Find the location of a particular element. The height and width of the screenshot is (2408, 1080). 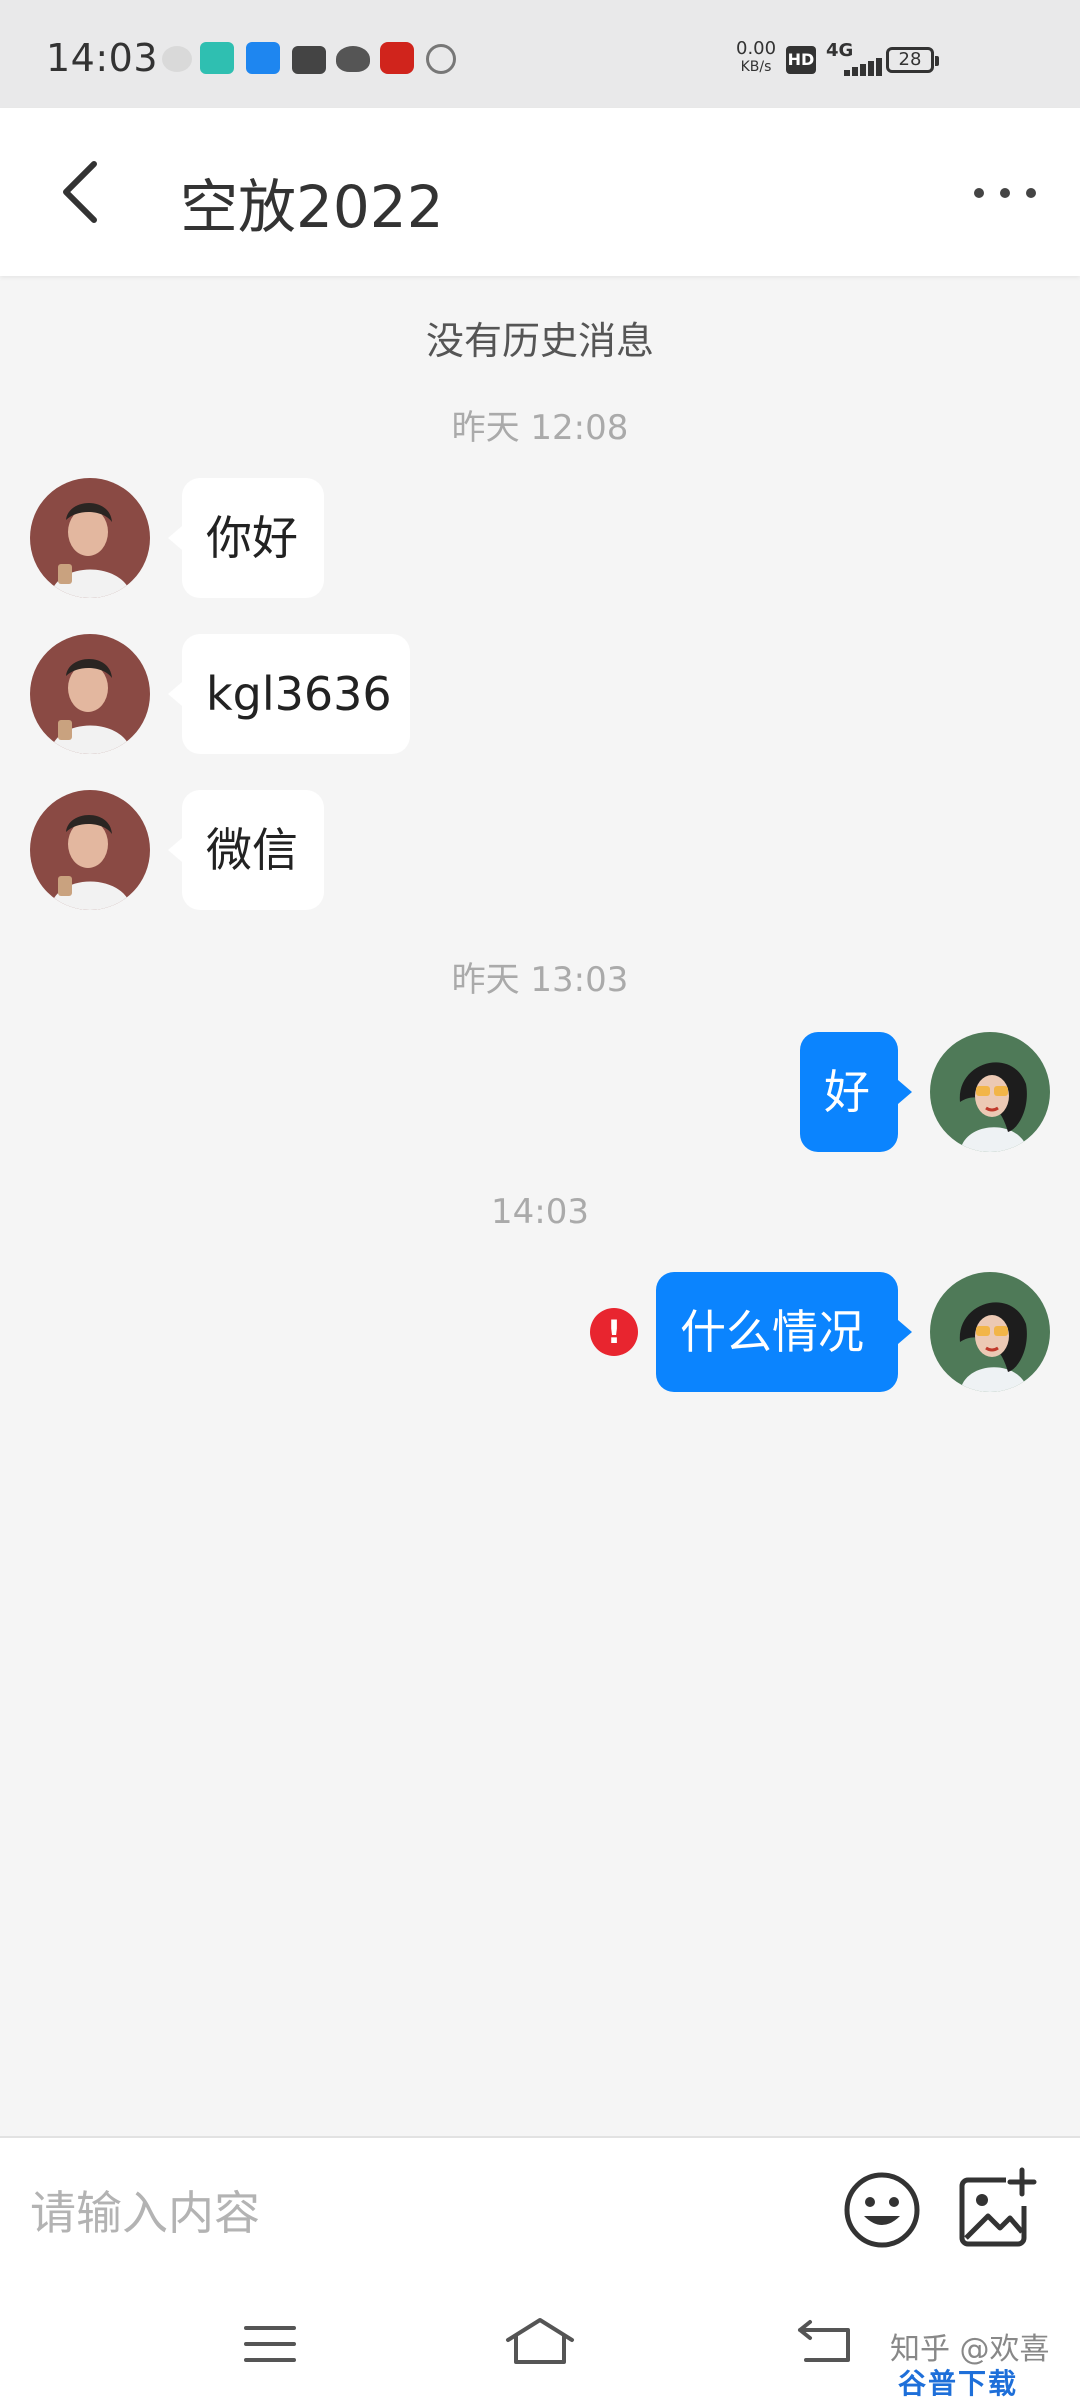

wechat-icon is located at coordinates (177, 59).